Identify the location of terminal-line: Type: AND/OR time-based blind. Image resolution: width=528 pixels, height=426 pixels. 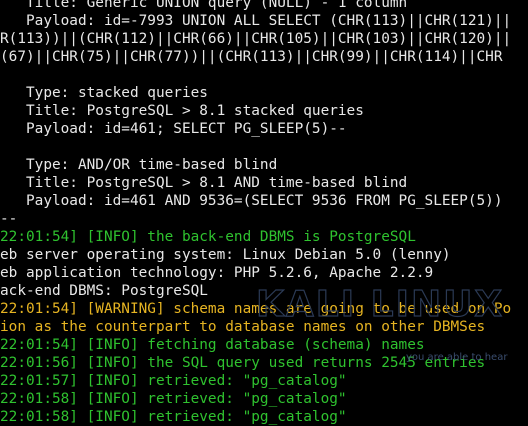
(139, 165).